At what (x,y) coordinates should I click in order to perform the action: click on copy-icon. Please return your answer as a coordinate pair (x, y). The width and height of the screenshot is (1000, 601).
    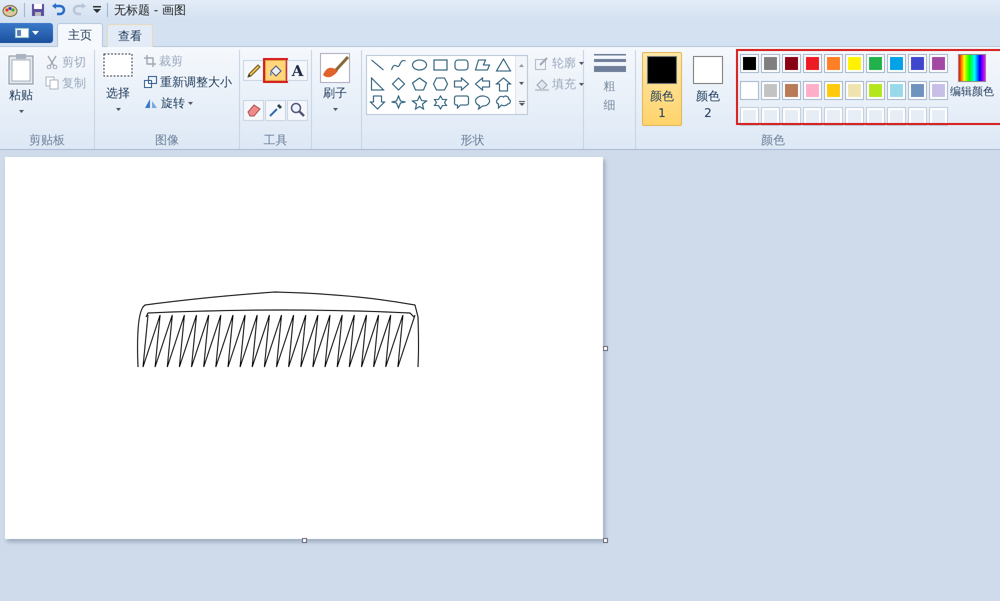
    Looking at the image, I should click on (52, 83).